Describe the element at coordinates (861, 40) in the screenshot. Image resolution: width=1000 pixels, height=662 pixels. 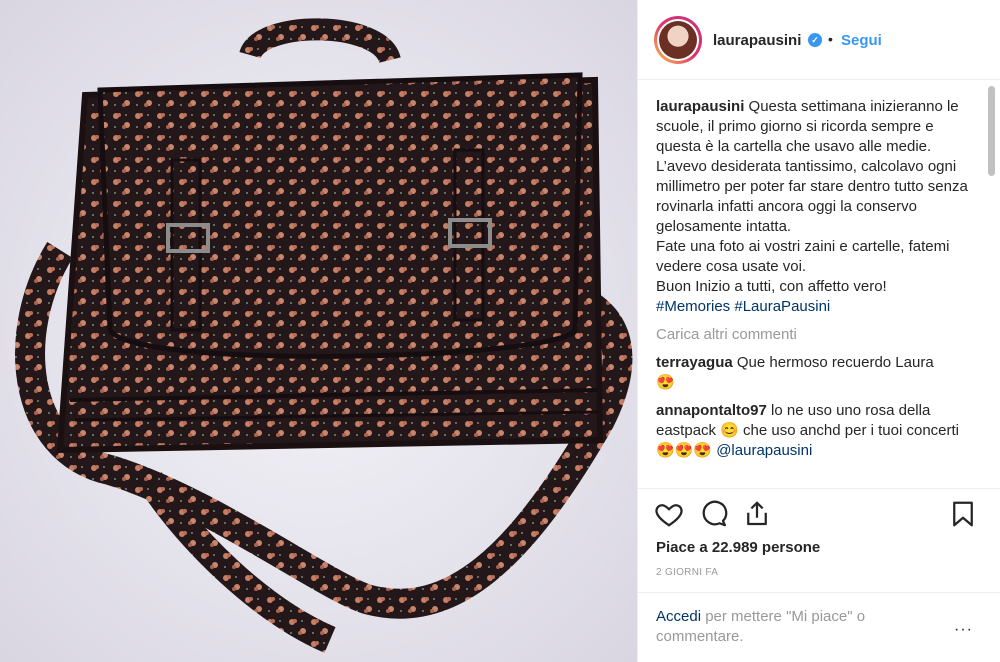
I see `follow-button: Segui` at that location.